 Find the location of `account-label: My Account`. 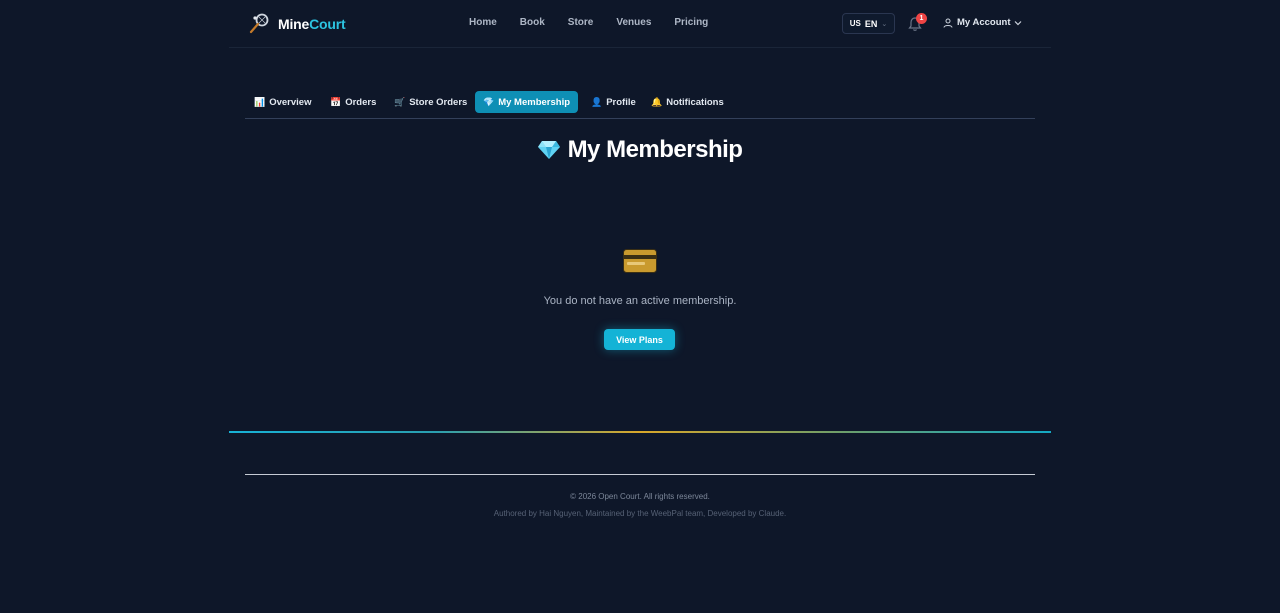

account-label: My Account is located at coordinates (984, 22).